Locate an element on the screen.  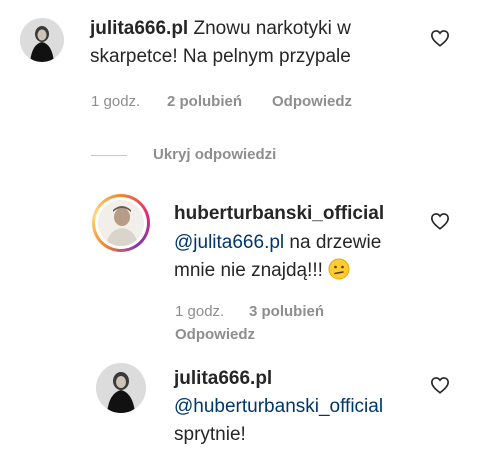
reply-reply-button: Odpowiedz is located at coordinates (215, 334).